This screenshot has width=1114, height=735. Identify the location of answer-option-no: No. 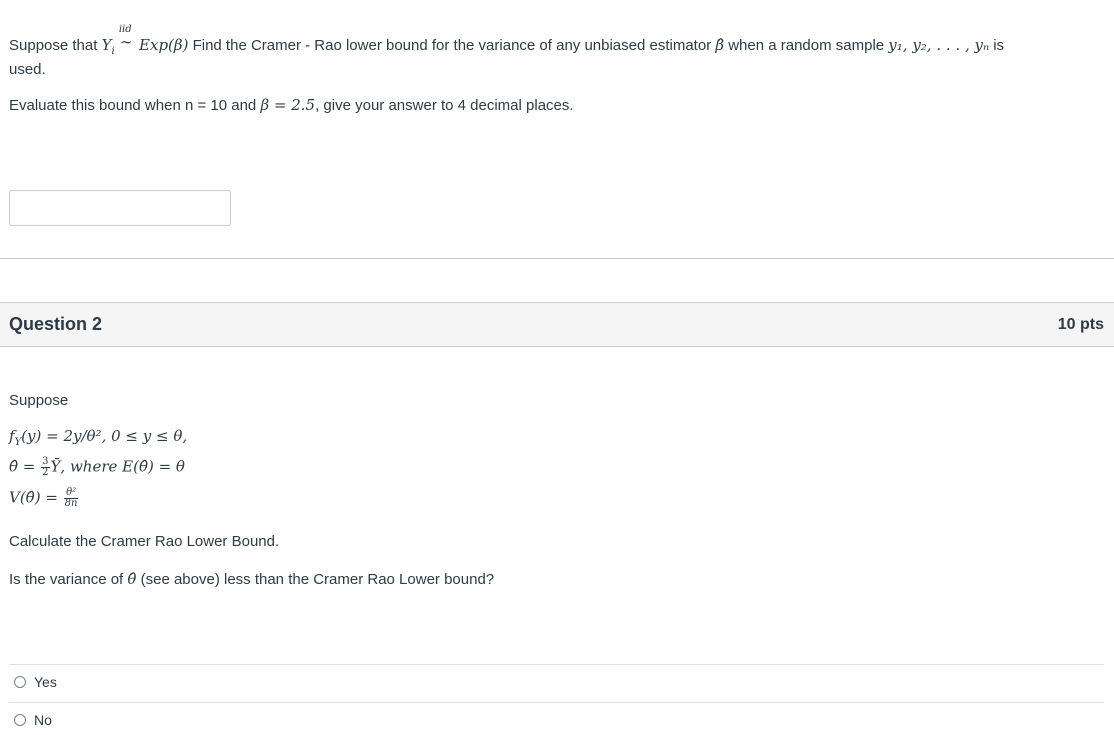
(33, 720).